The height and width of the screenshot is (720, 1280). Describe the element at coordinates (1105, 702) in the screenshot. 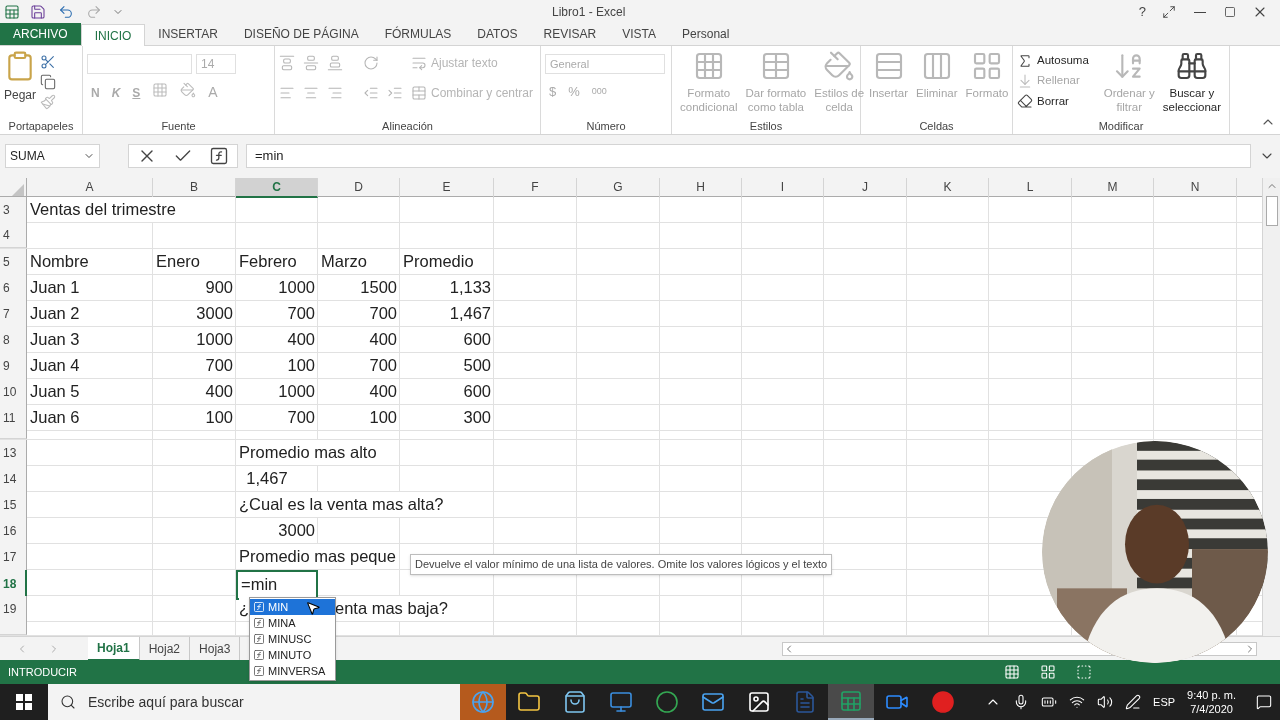

I see `speaker-icon` at that location.